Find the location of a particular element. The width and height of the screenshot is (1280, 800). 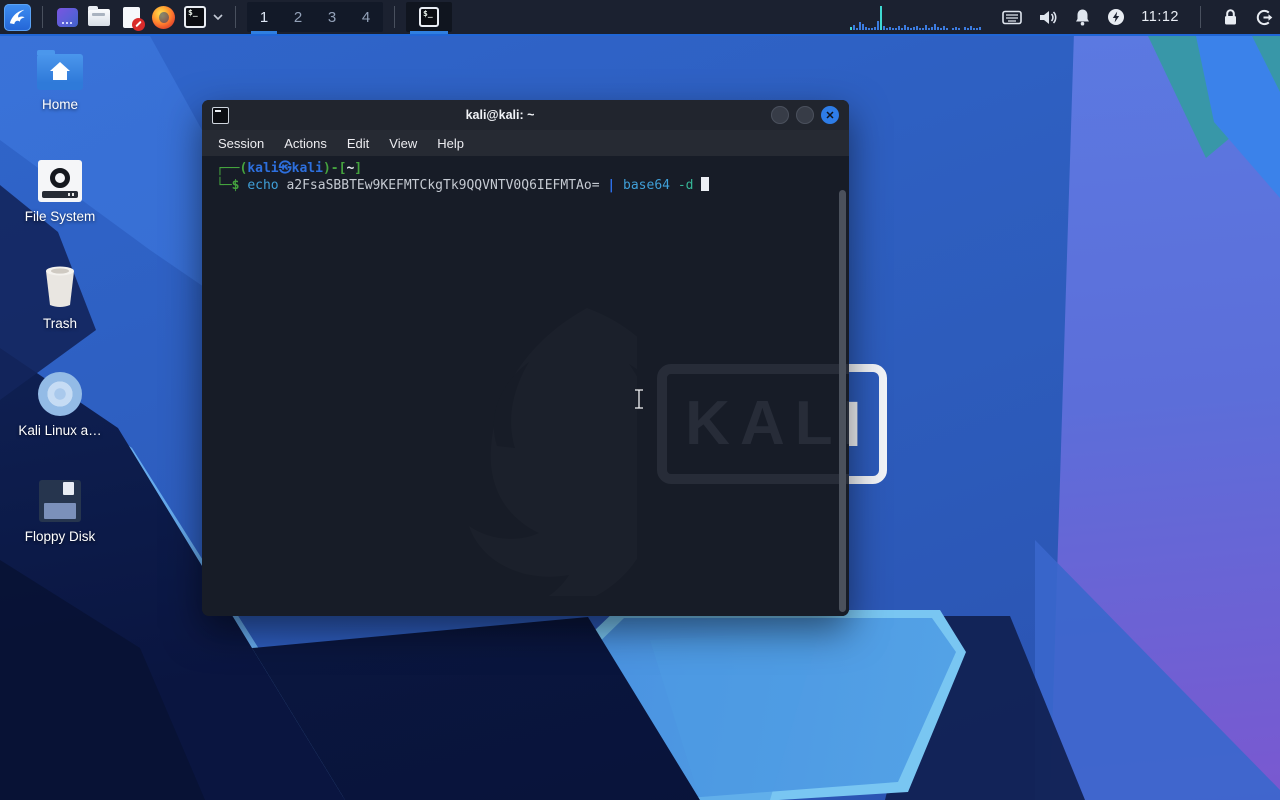

workspace-1: 1 is located at coordinates (264, 18).